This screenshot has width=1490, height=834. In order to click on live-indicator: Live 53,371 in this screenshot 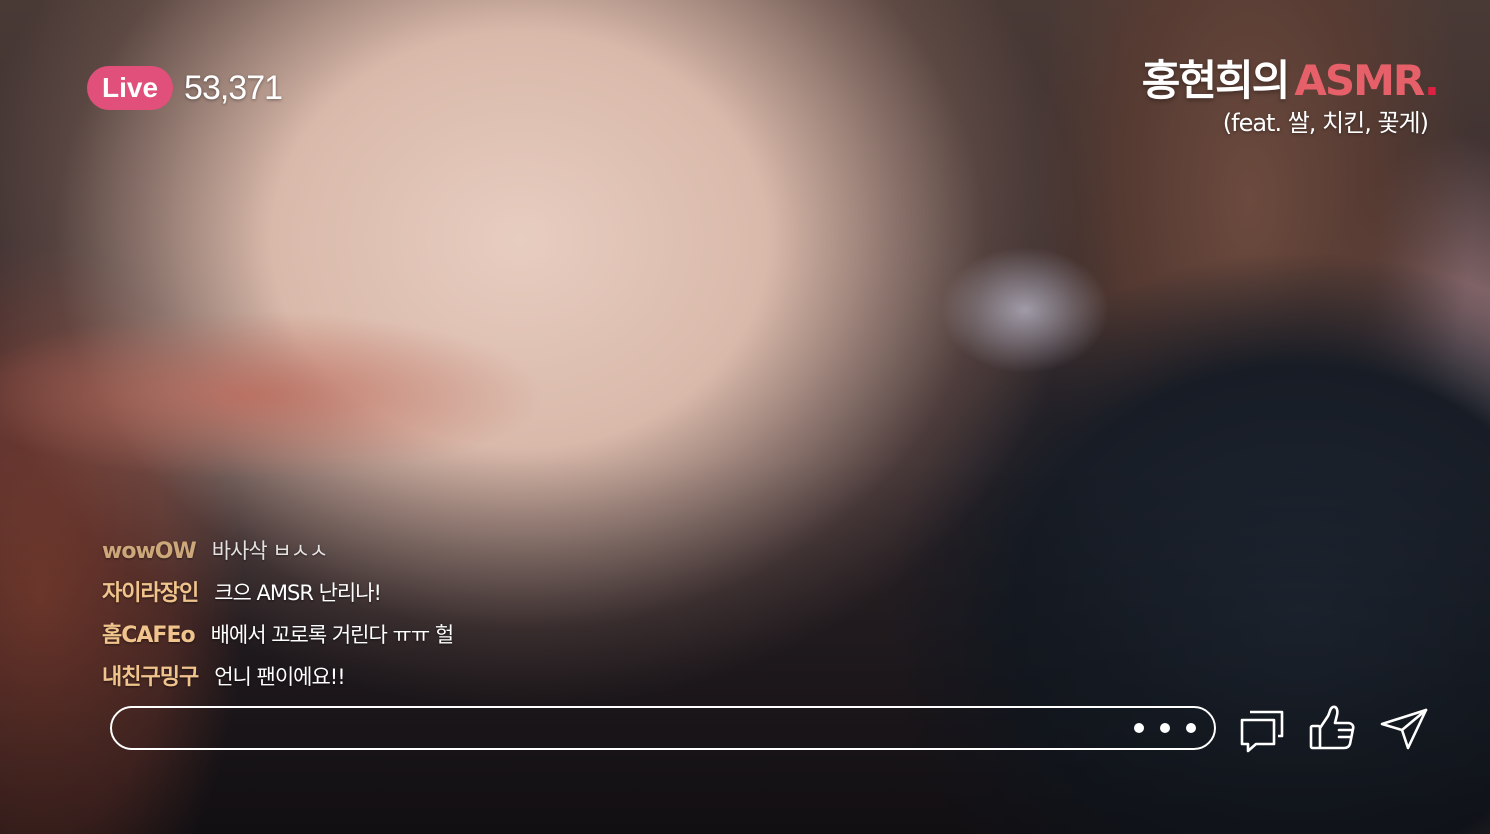, I will do `click(185, 88)`.